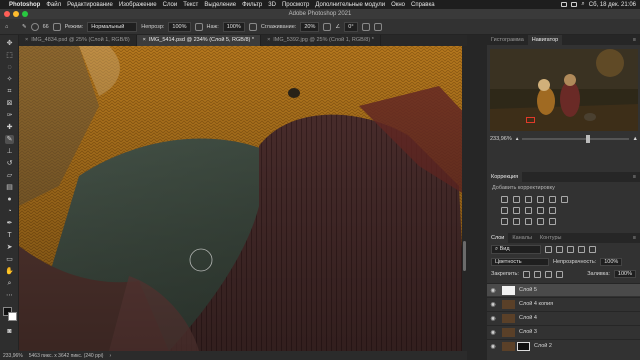  What do you see at coordinates (545, 40) in the screenshot?
I see `tab-navigator: Навигатор` at bounding box center [545, 40].